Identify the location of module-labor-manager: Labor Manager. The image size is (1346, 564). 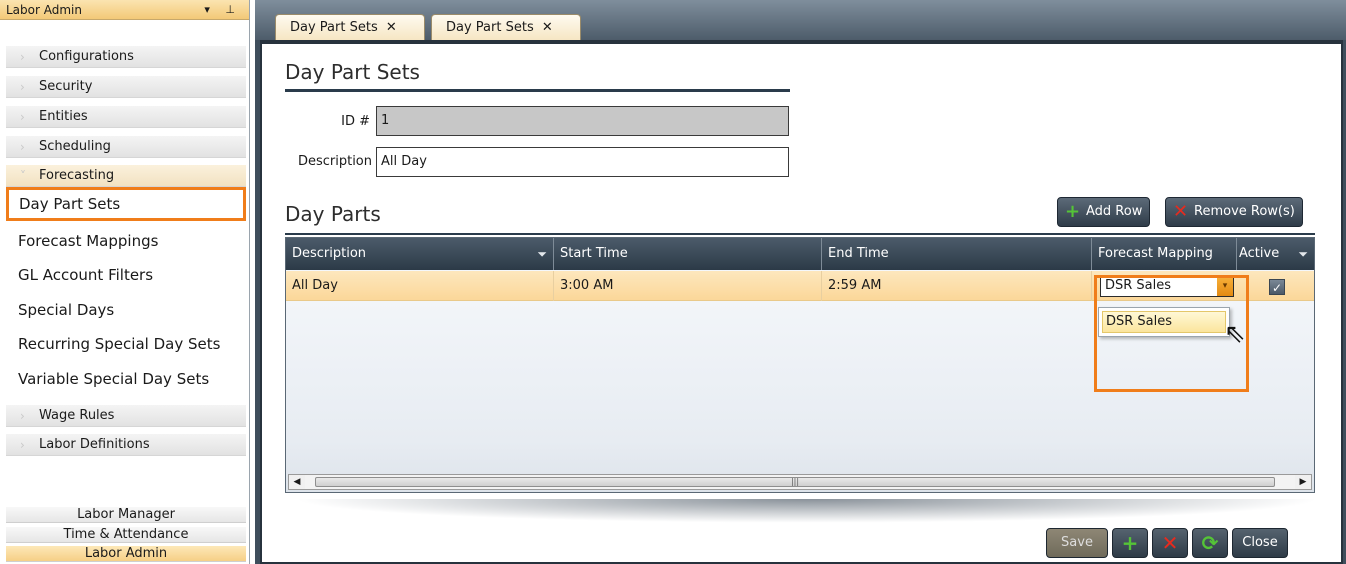
(126, 515).